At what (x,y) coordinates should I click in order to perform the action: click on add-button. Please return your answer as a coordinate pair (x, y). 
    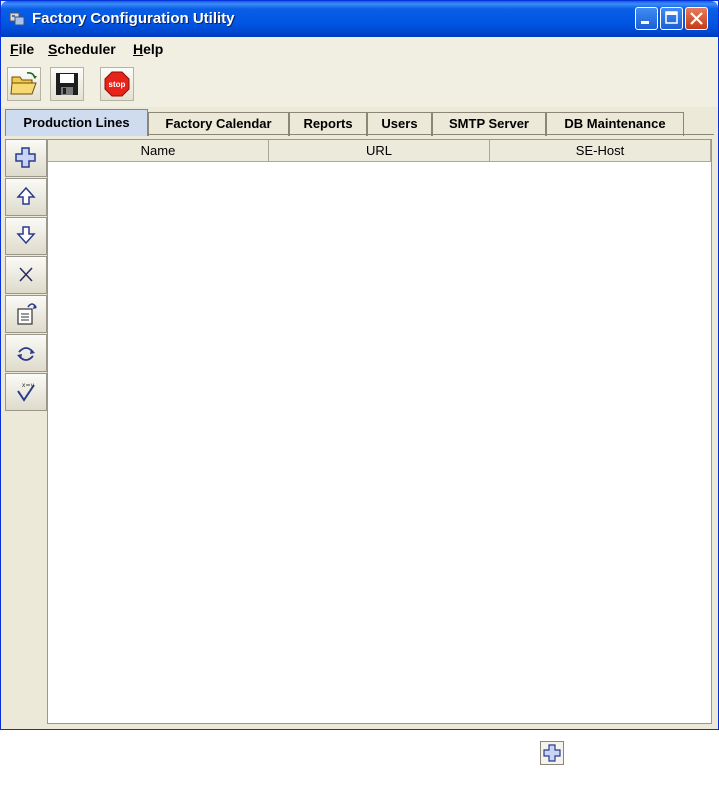
    Looking at the image, I should click on (26, 158).